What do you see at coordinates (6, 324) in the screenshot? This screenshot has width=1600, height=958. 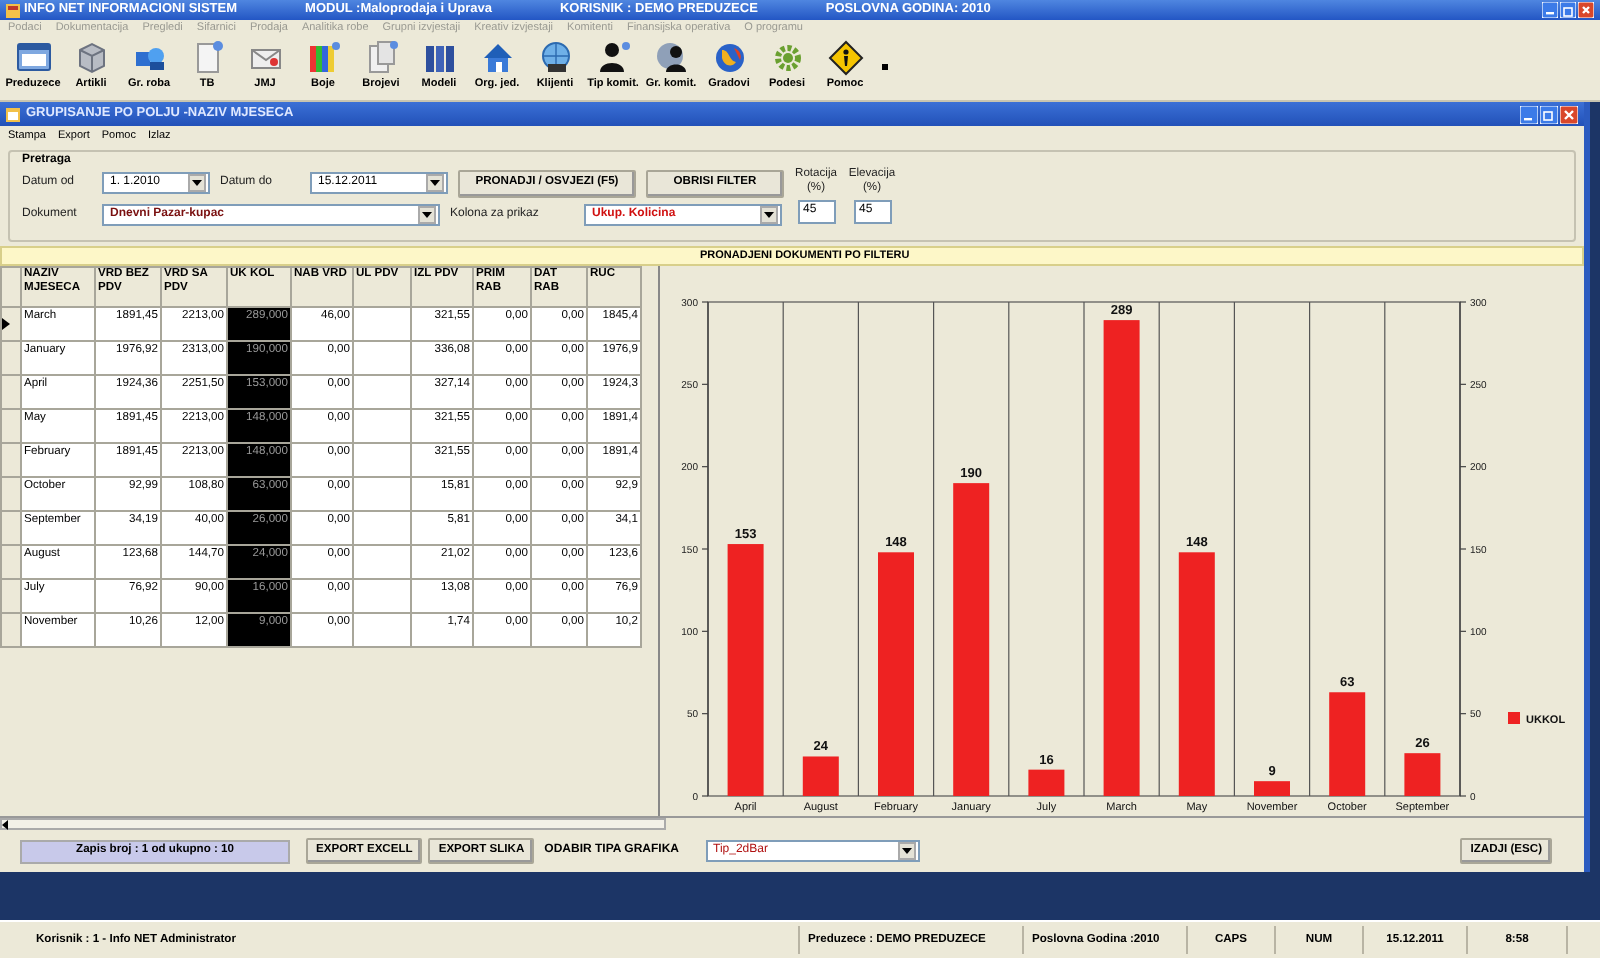 I see `row-pointer-icon` at bounding box center [6, 324].